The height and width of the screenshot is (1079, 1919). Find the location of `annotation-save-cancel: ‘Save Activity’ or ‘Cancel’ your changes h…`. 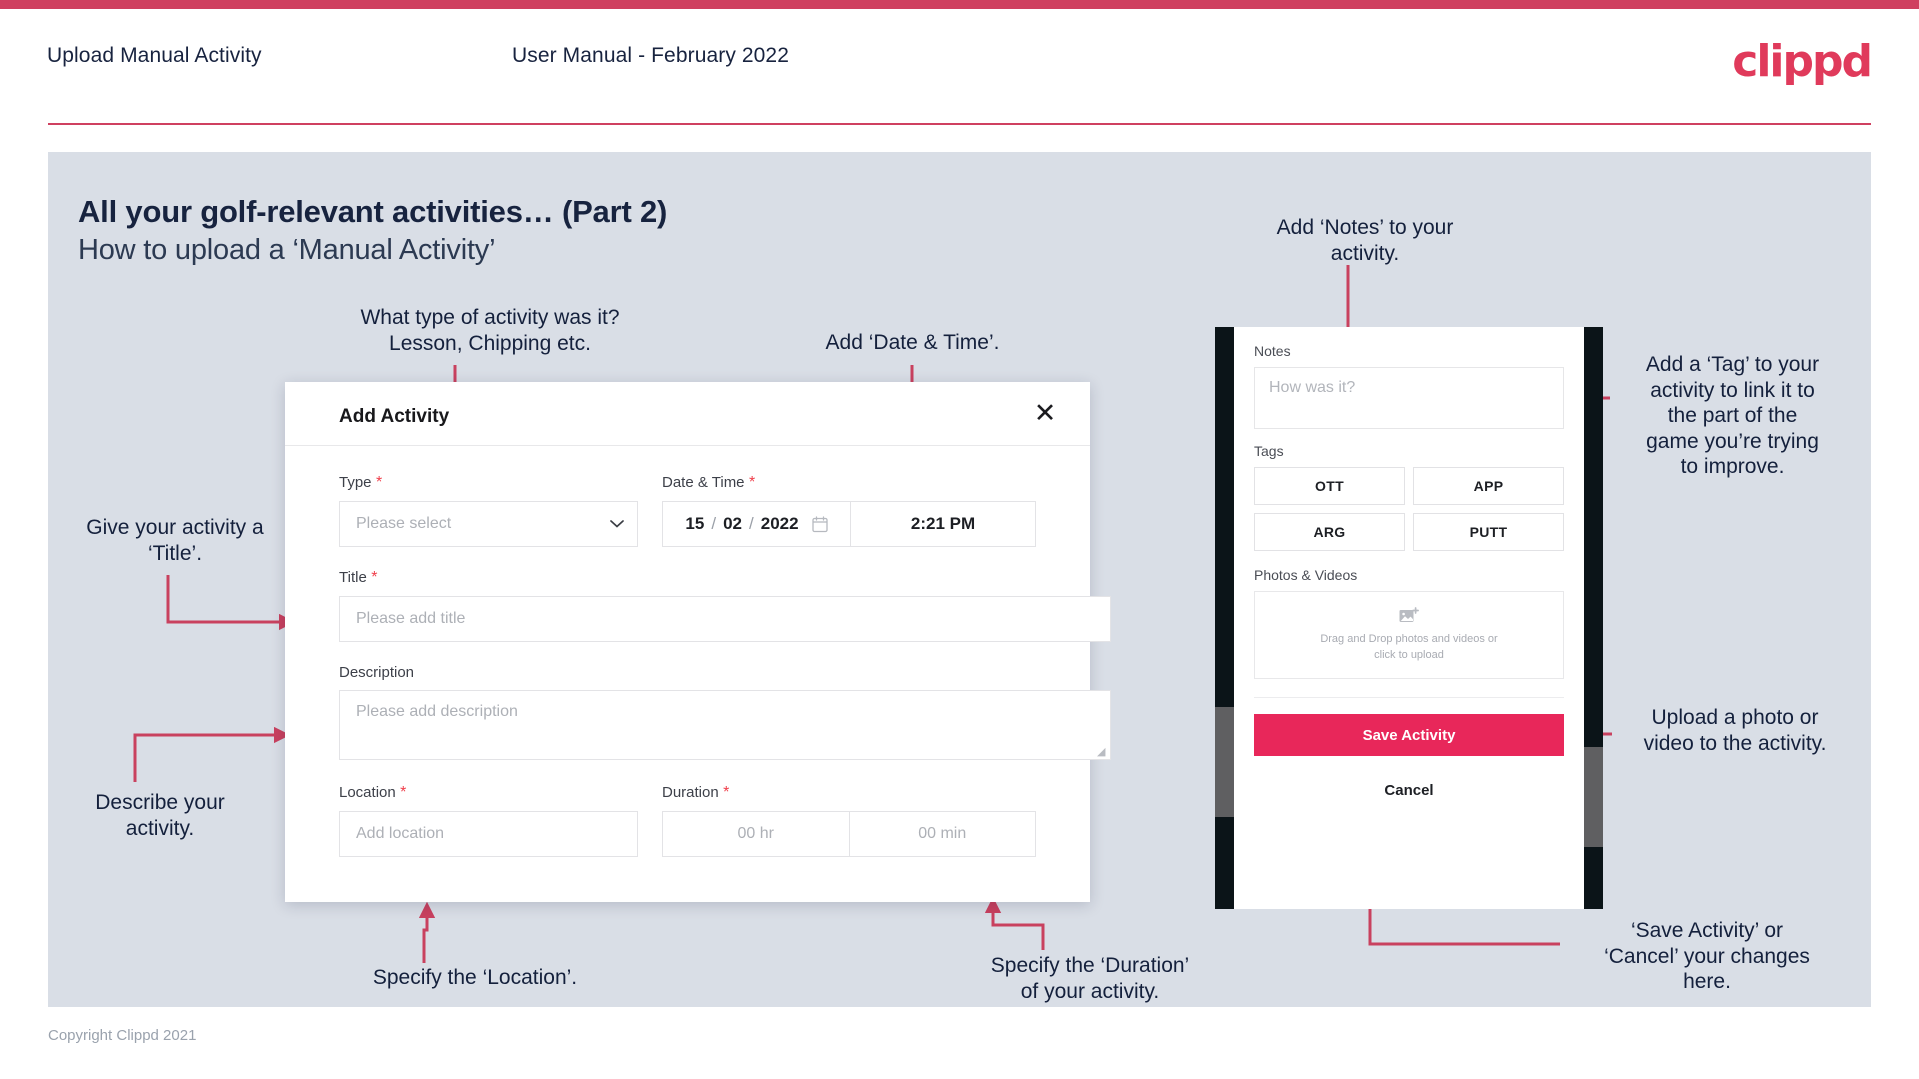

annotation-save-cancel: ‘Save Activity’ or ‘Cancel’ your changes h… is located at coordinates (1707, 956).